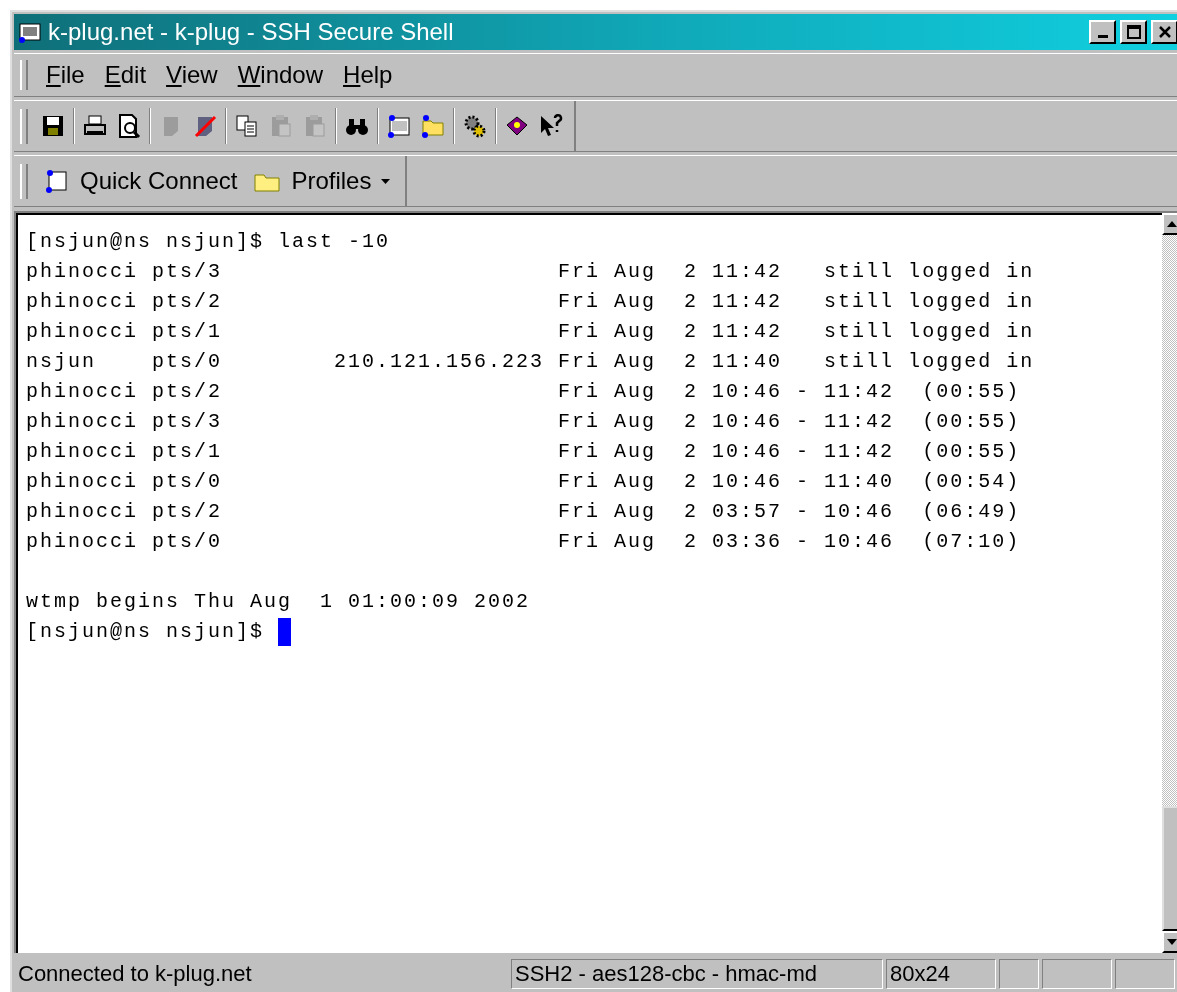  I want to click on scrollbar-thumb, so click(1169, 868).